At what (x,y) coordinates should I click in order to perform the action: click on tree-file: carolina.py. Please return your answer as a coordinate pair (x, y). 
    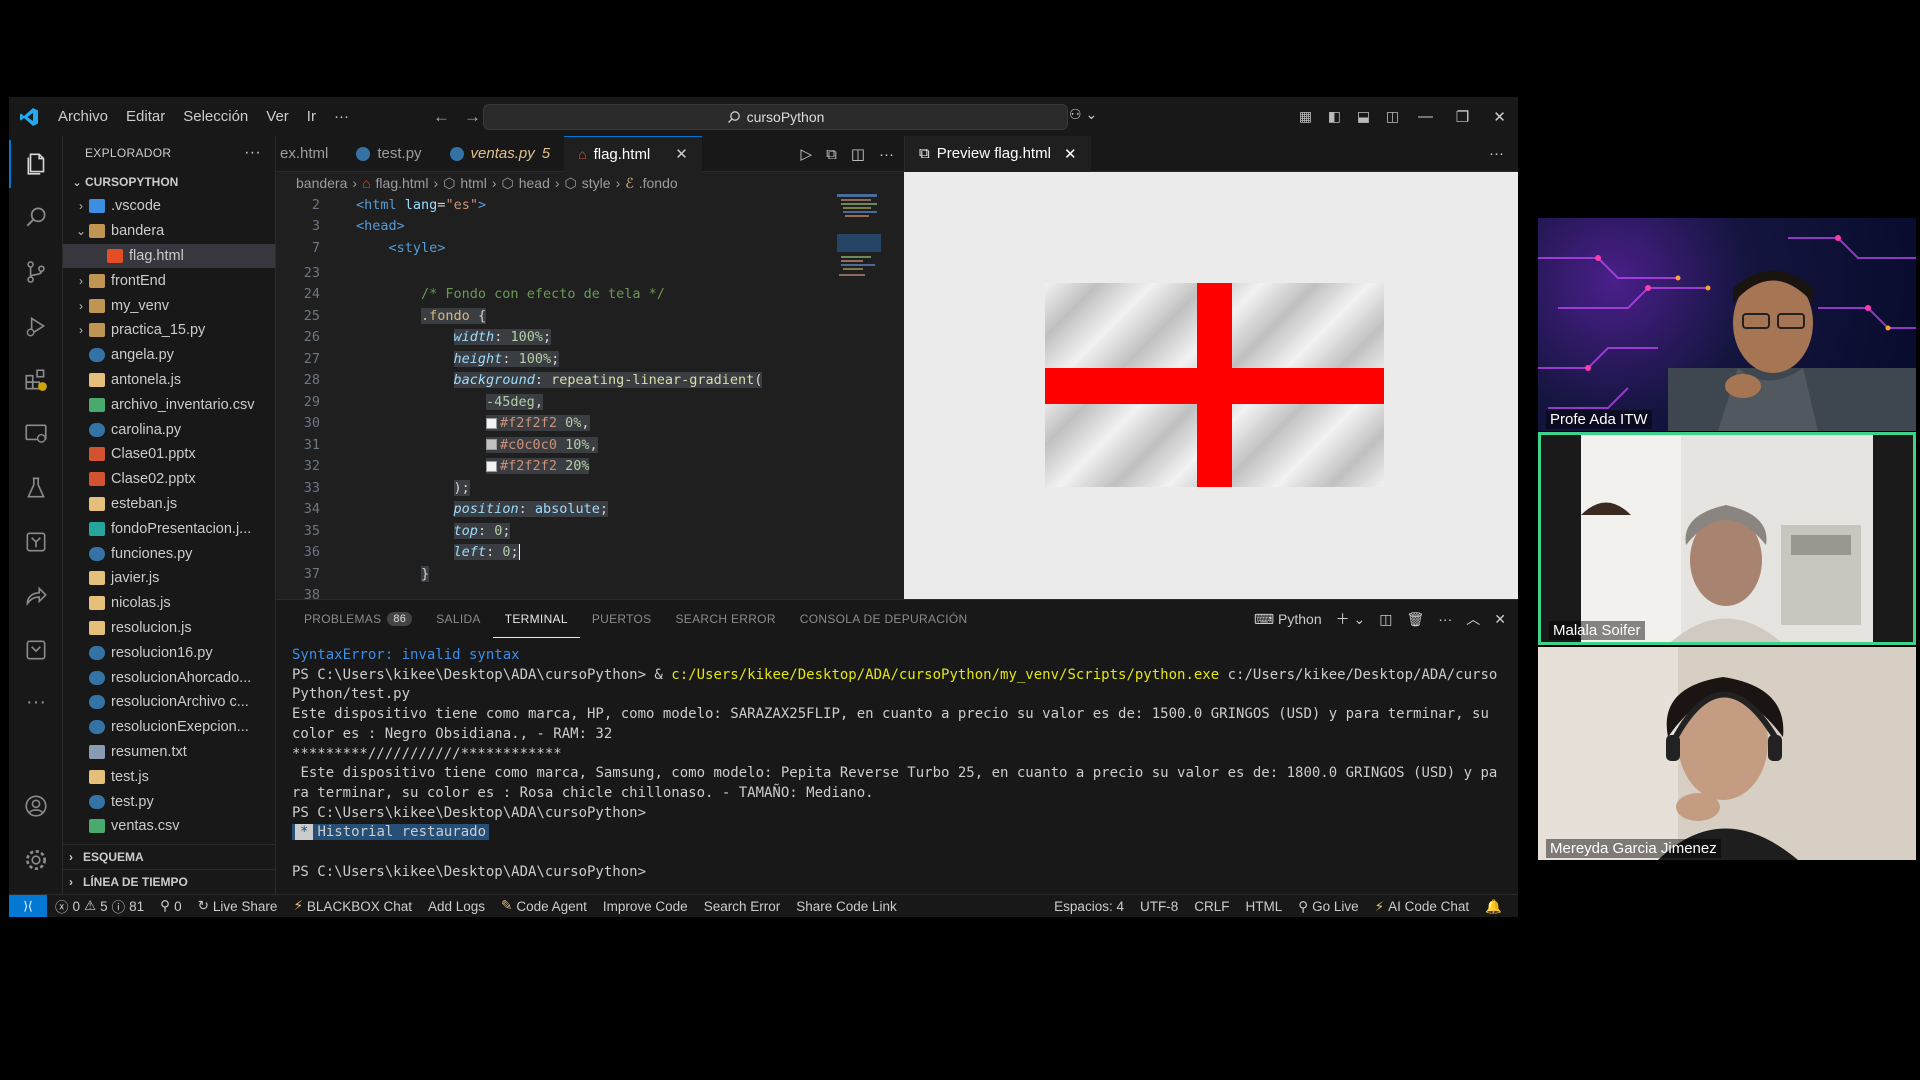
    Looking at the image, I should click on (169, 429).